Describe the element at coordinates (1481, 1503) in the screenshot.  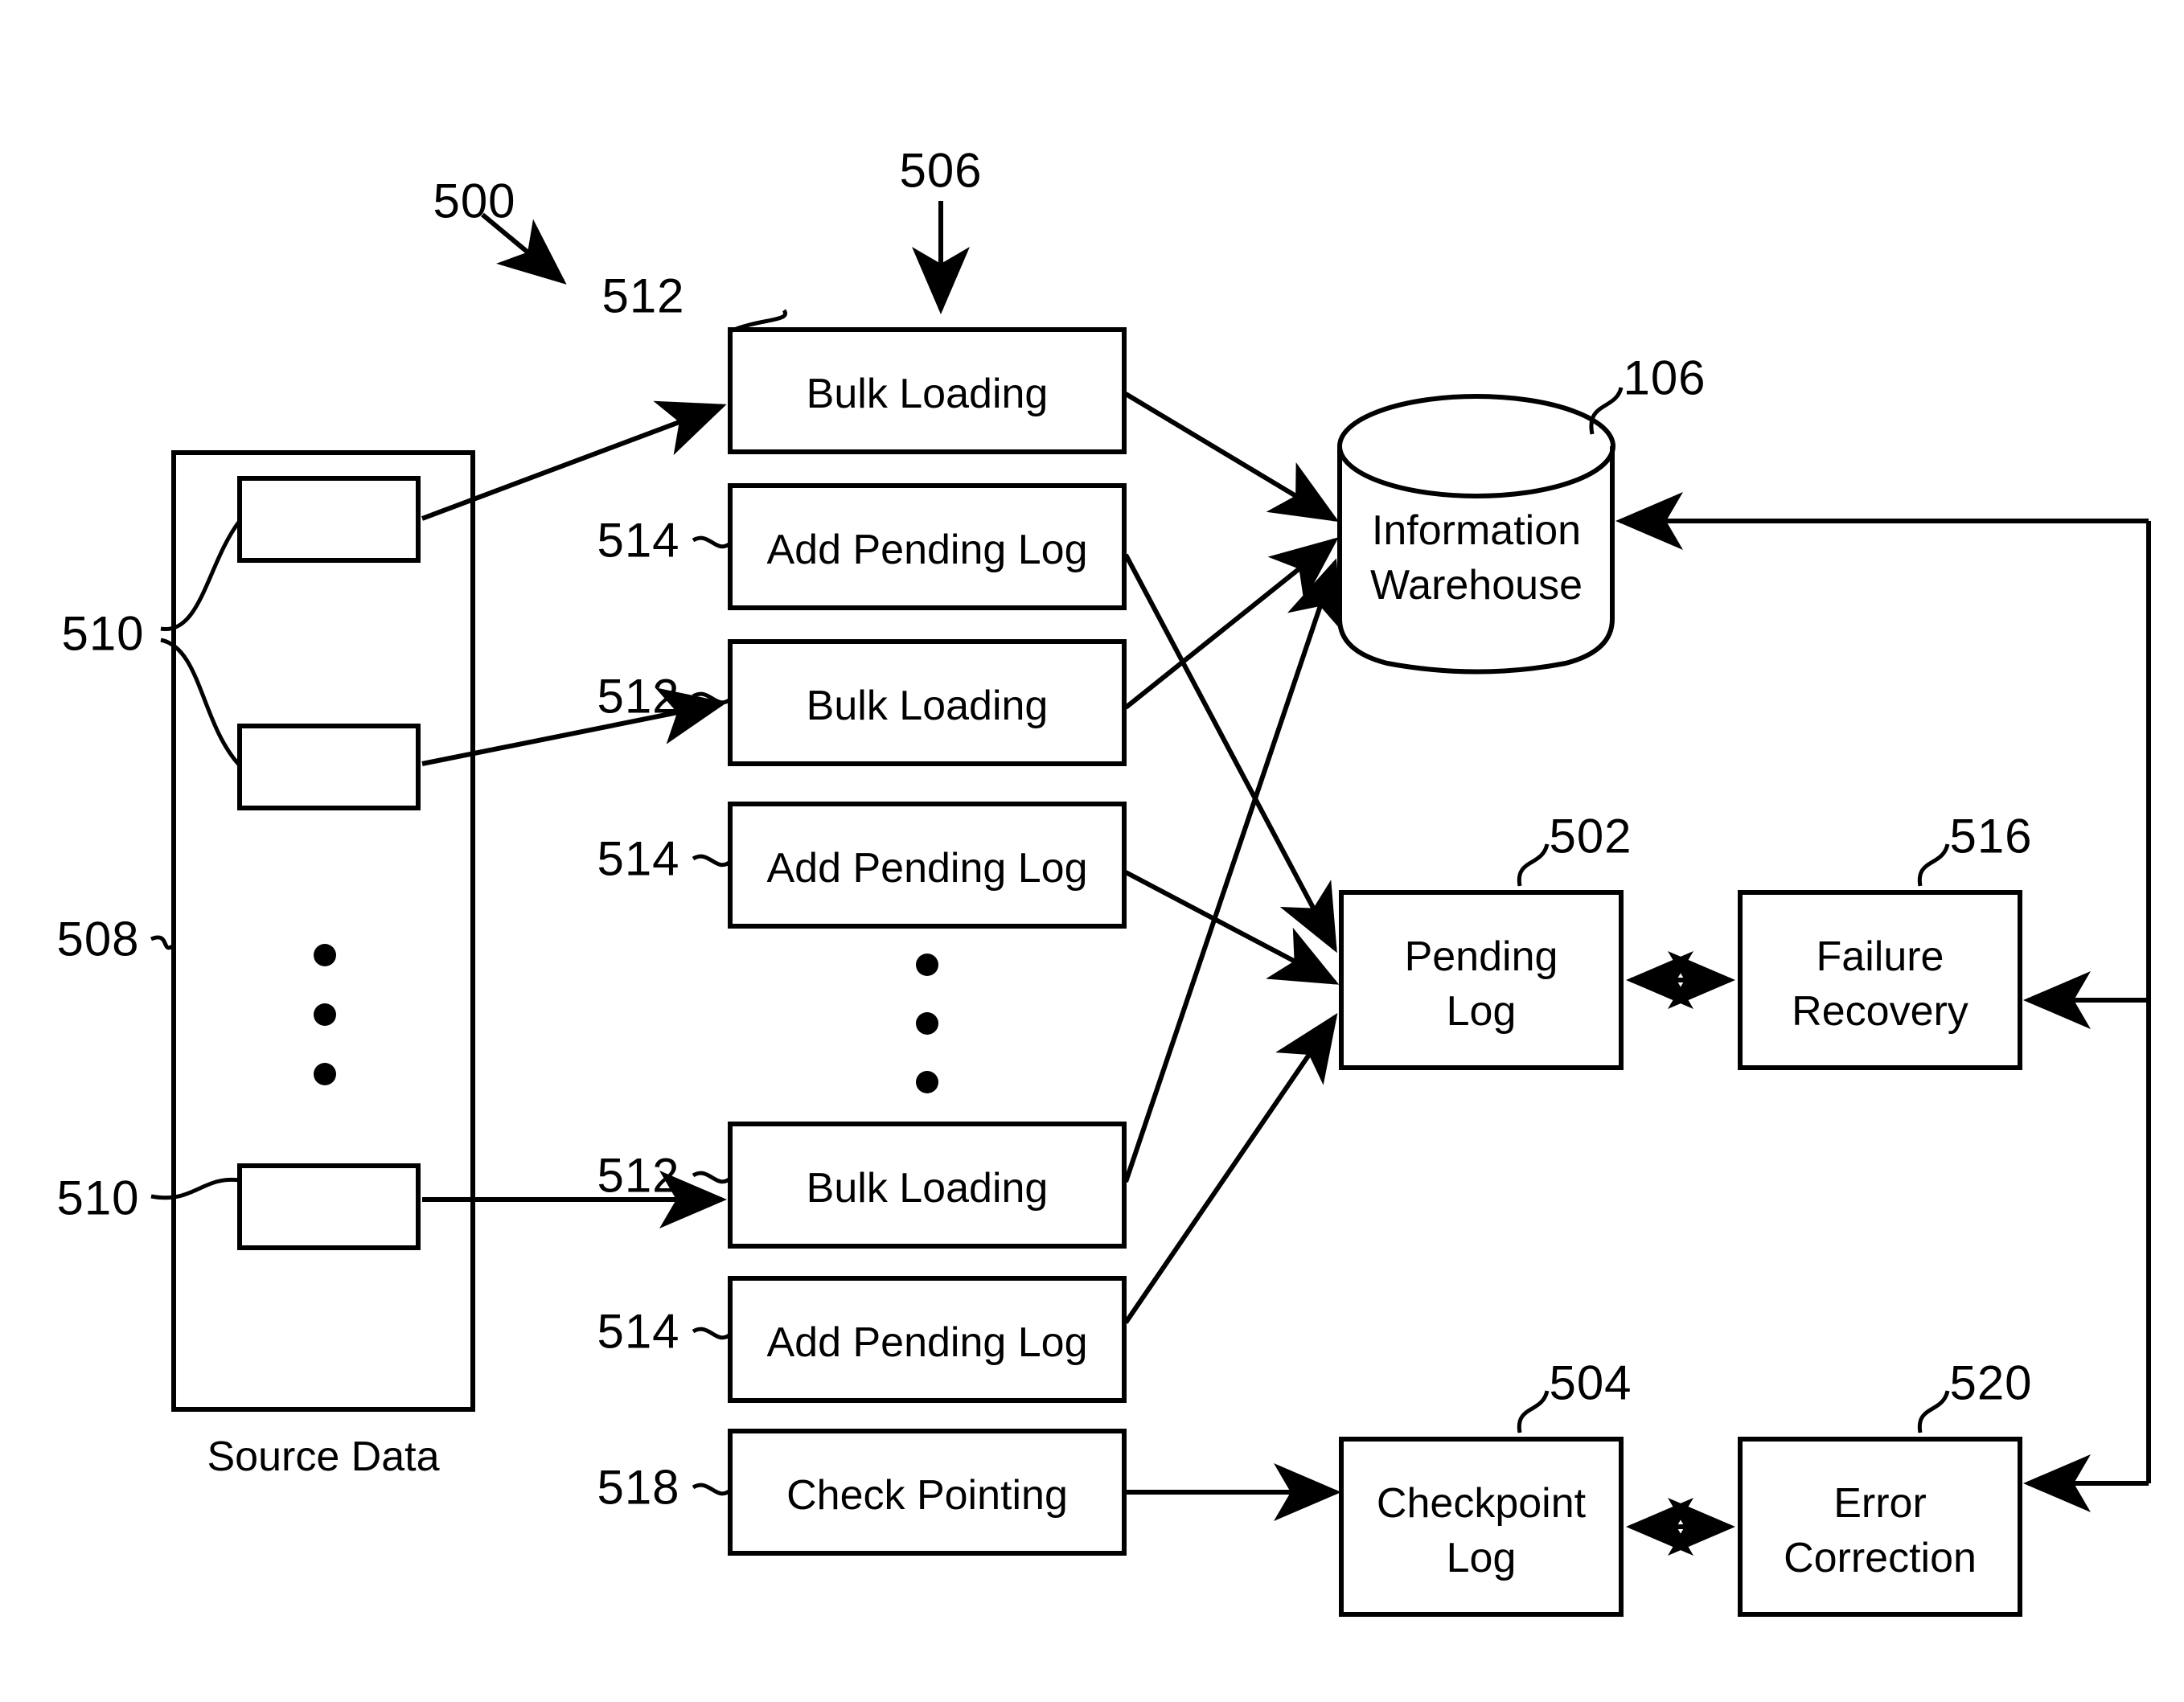
I see `checkpoint-log-label-line1: Checkpoint` at that location.